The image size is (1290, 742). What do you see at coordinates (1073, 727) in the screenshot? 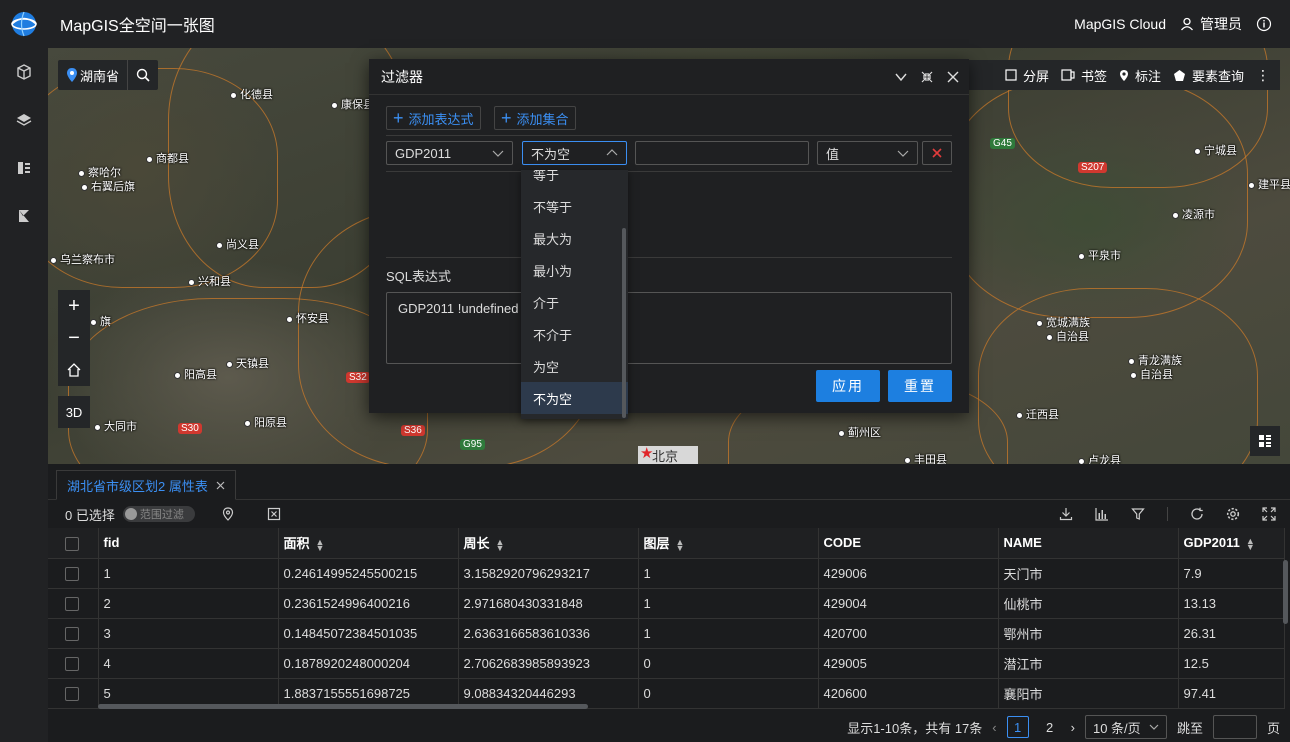
I see `next-page-icon: ›` at bounding box center [1073, 727].